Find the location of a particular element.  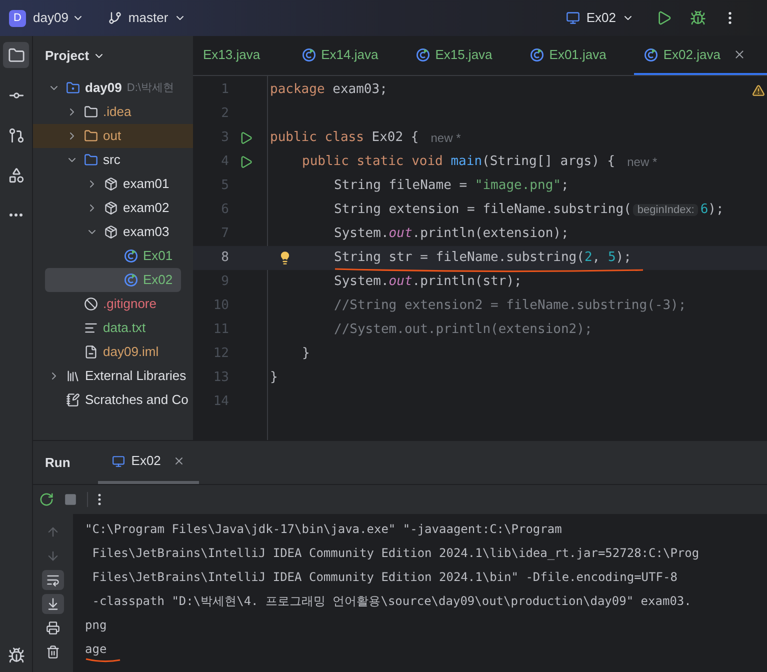

editor-tab: Ex01.java is located at coordinates (577, 55).